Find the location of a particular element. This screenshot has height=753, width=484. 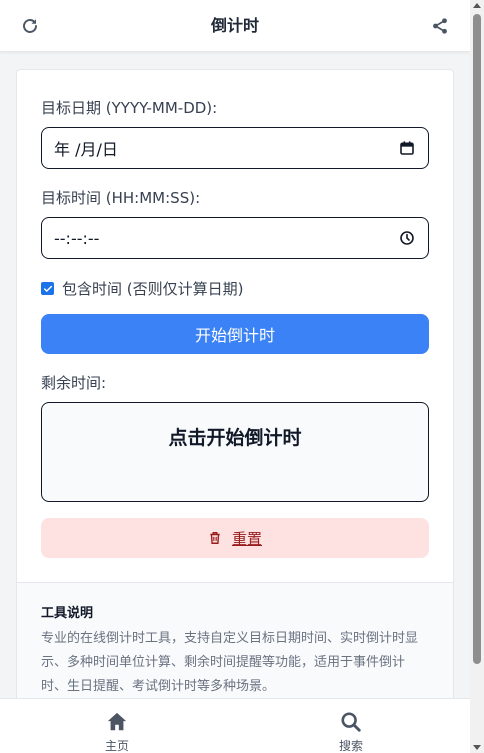

start-countdown-button: 开始倒计时 is located at coordinates (235, 334).